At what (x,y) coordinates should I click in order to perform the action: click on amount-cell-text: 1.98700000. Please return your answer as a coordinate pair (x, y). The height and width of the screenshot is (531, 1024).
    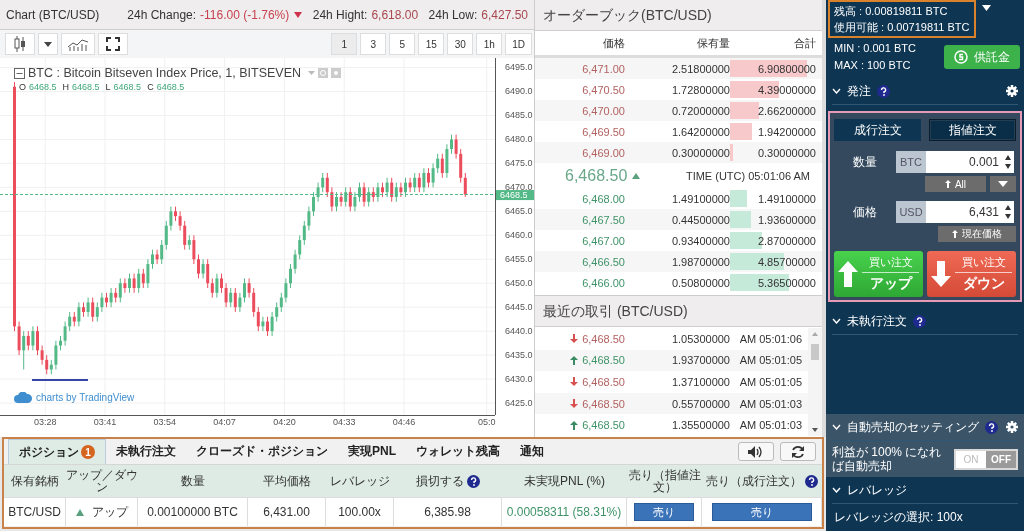
    Looking at the image, I should click on (700, 261).